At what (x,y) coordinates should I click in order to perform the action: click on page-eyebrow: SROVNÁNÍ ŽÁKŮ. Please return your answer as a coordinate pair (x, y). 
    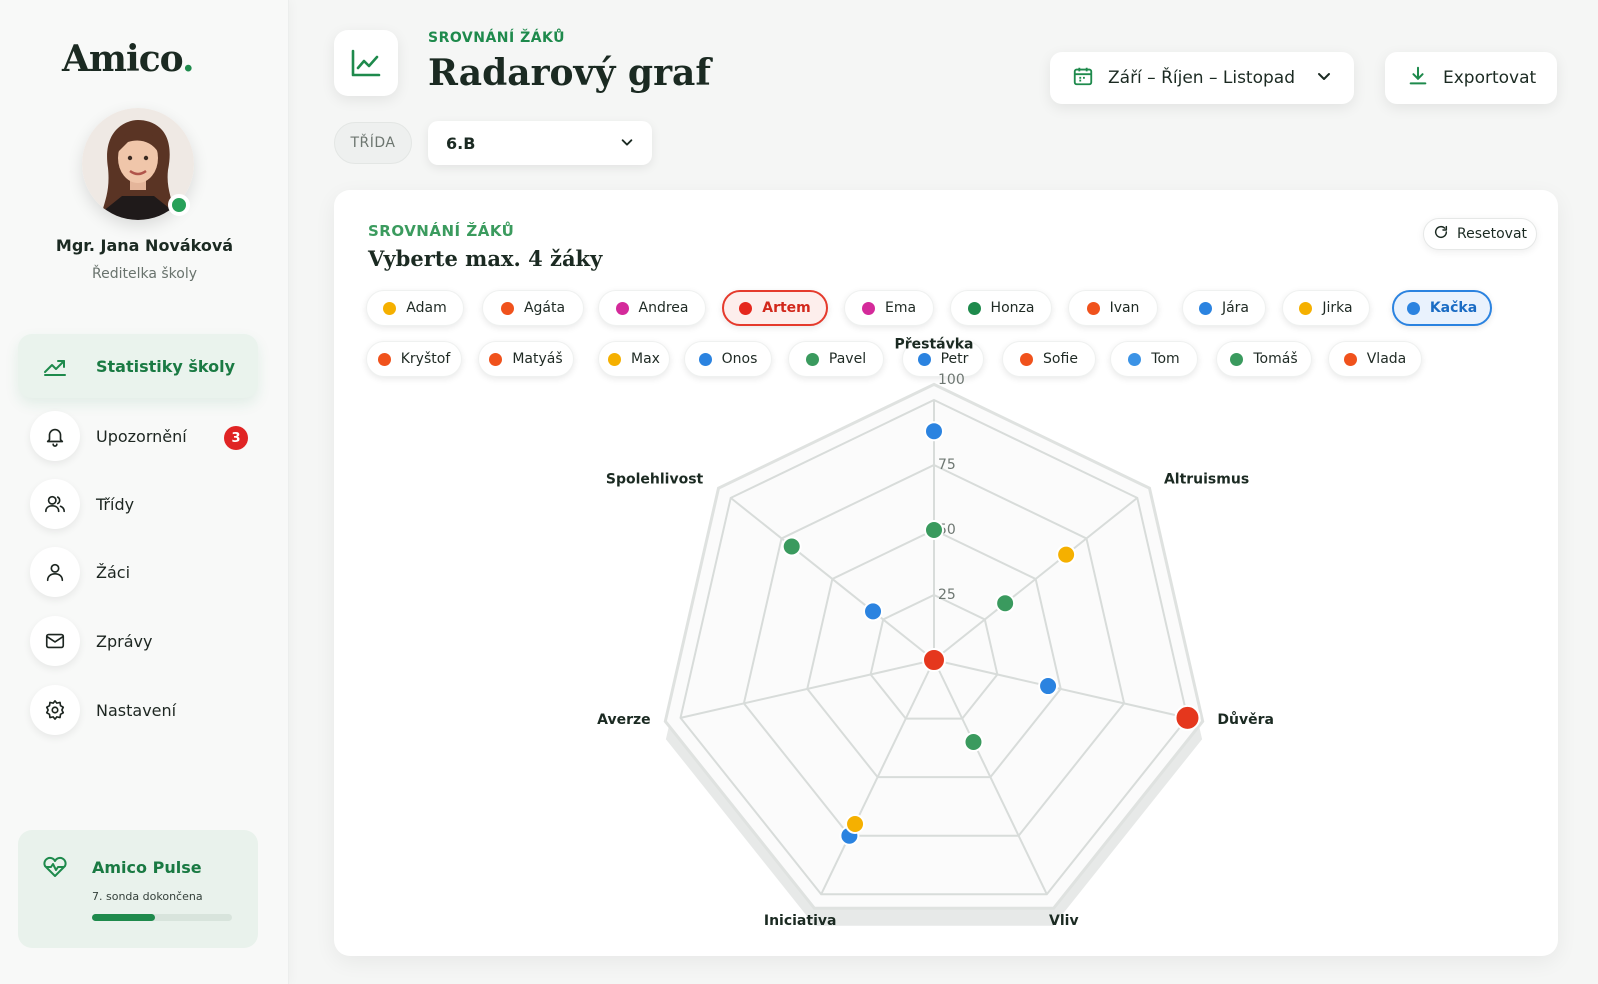
    Looking at the image, I should click on (497, 38).